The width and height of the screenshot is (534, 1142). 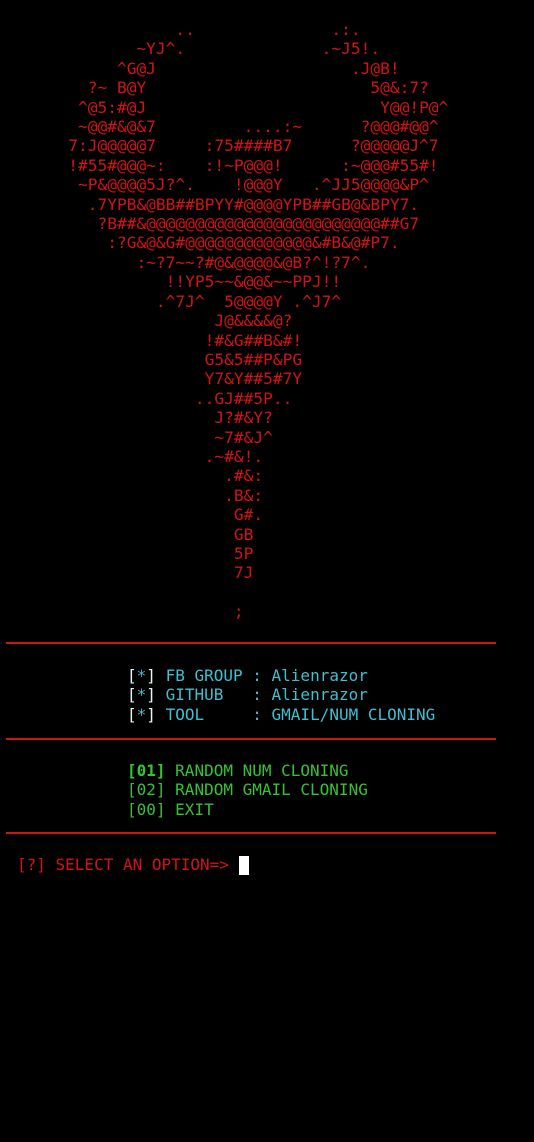 I want to click on info-line-github: [*] GITHUB : Alienrazor, so click(x=281, y=694).